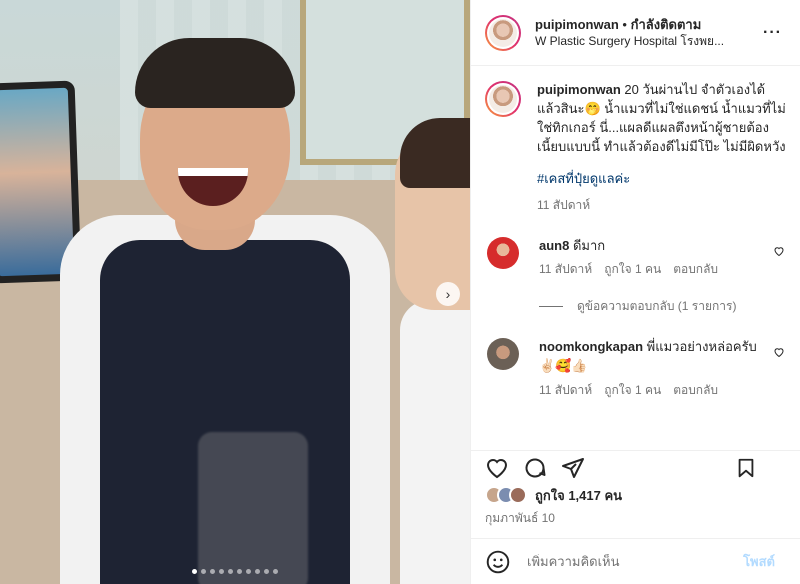  Describe the element at coordinates (215, 73) in the screenshot. I see `man-hair` at that location.